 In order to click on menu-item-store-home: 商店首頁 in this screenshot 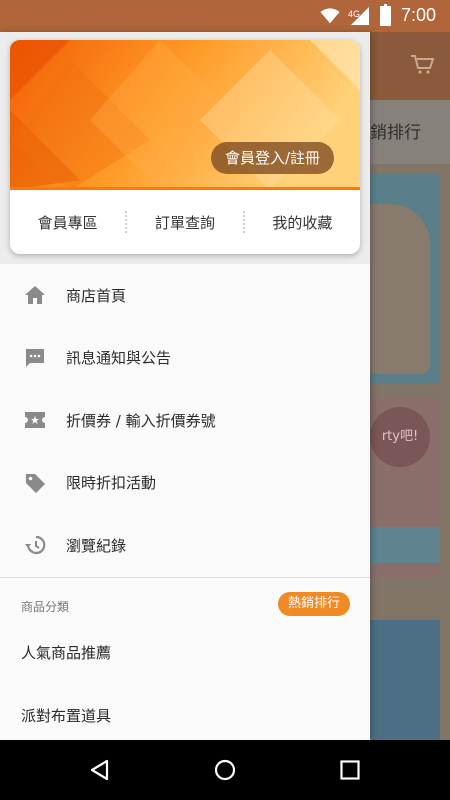, I will do `click(185, 295)`.